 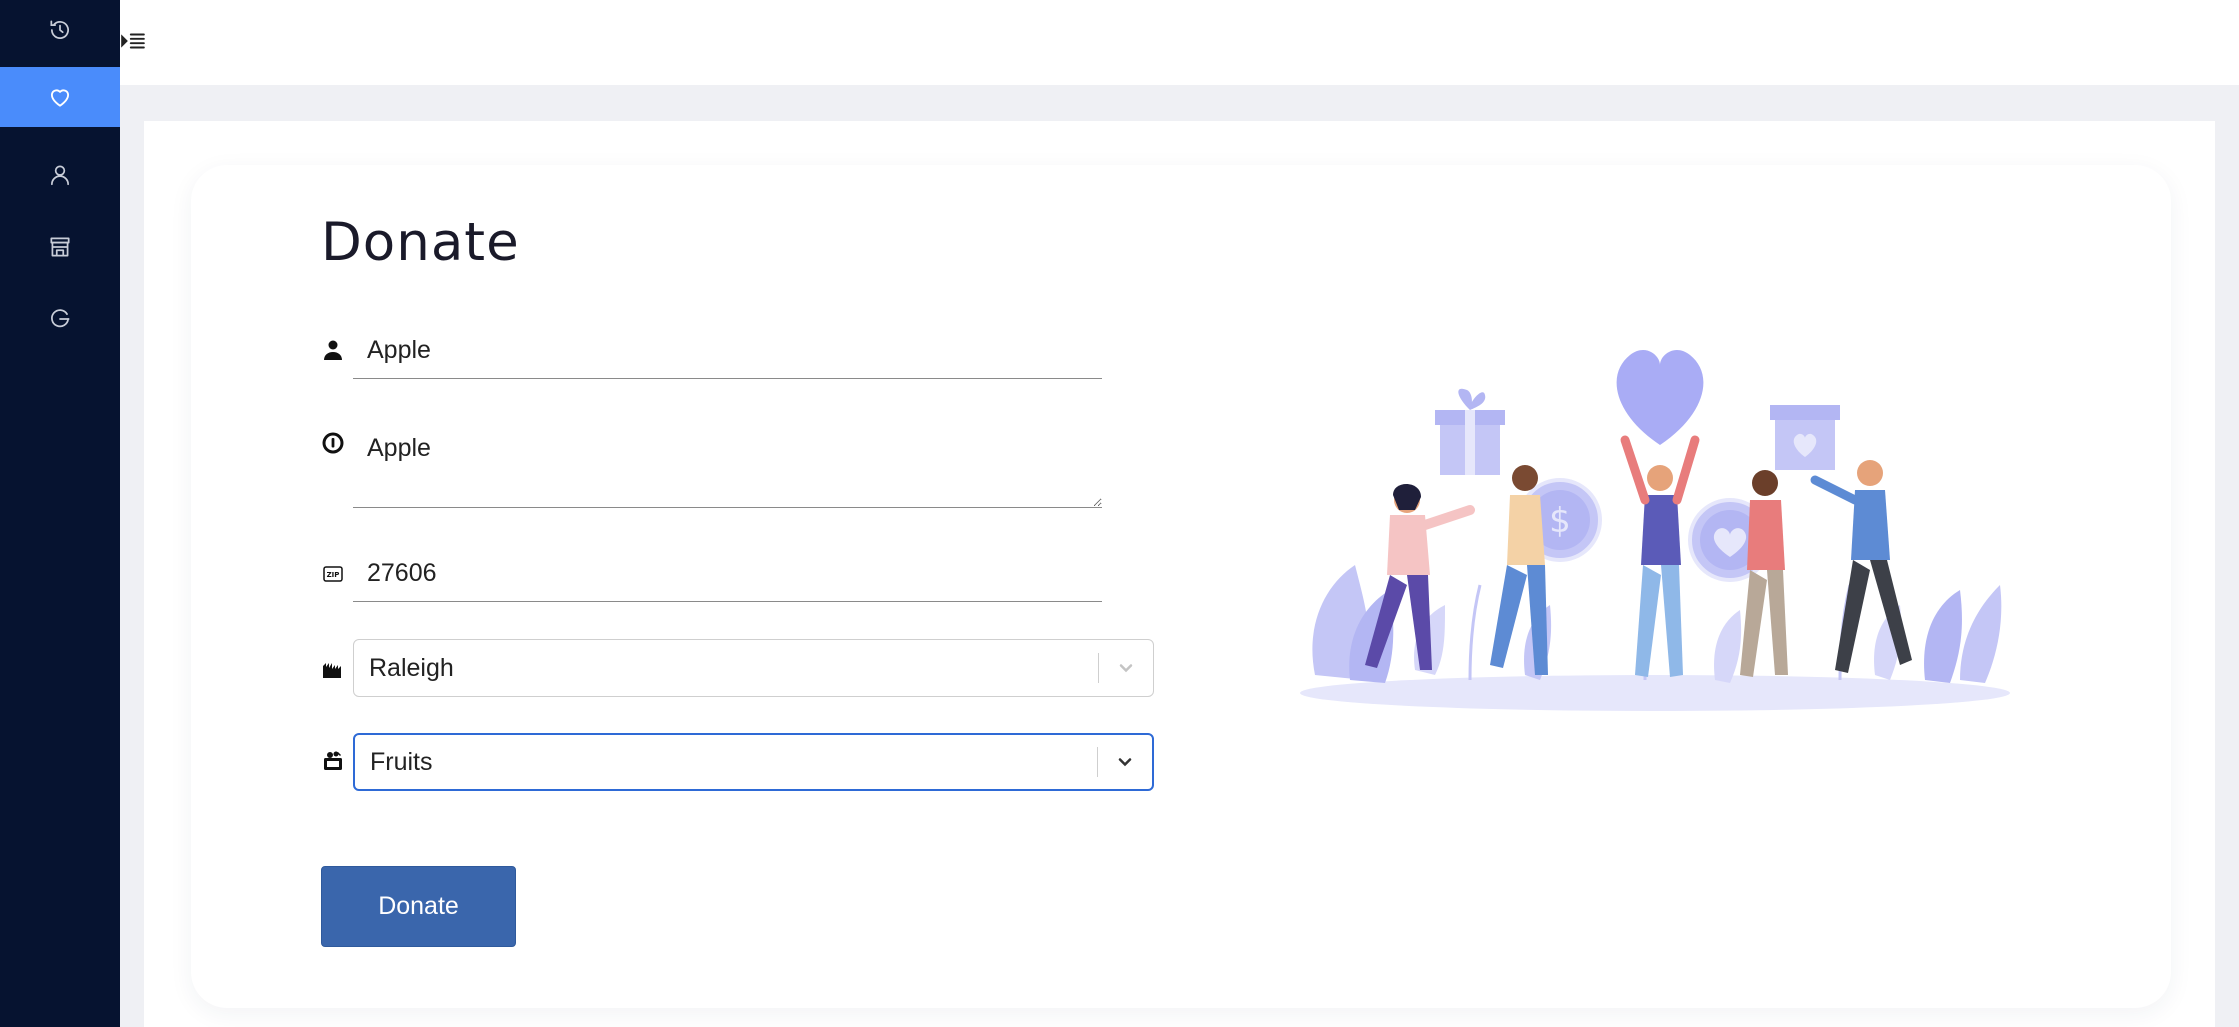 What do you see at coordinates (753, 762) in the screenshot?
I see `category-select: Fruits` at bounding box center [753, 762].